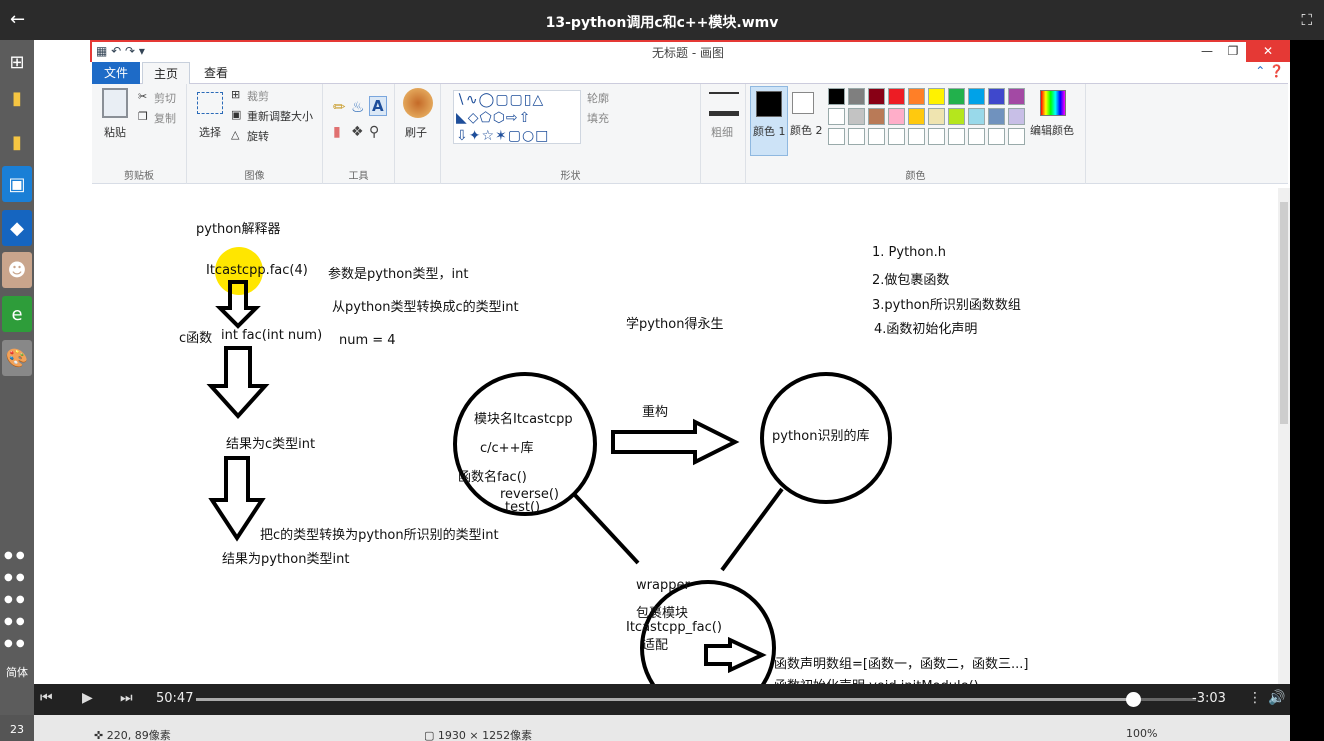 The image size is (1324, 741). I want to click on elapsed-time: 50:47, so click(175, 698).